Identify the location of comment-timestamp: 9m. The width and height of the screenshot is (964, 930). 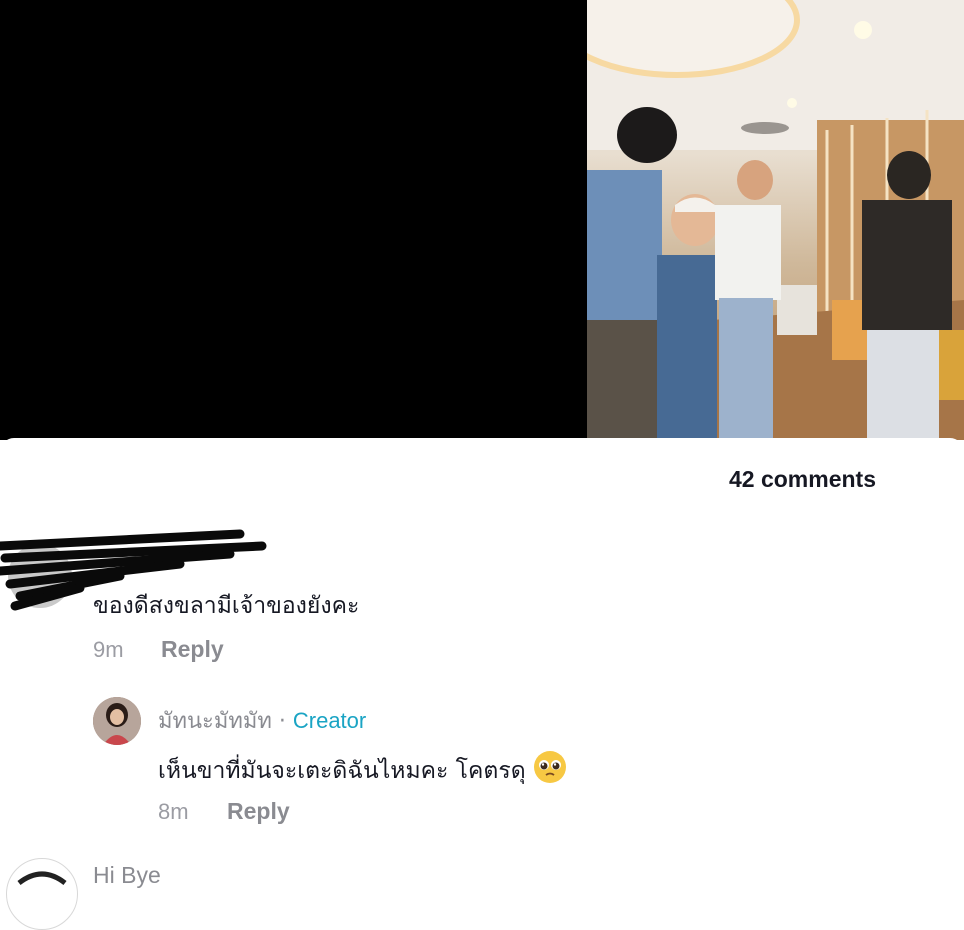
(108, 649).